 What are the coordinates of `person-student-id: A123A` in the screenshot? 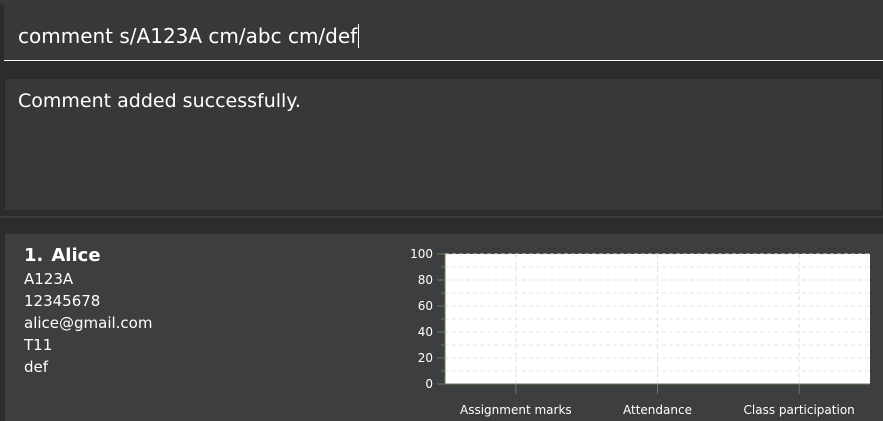 It's located at (49, 279).